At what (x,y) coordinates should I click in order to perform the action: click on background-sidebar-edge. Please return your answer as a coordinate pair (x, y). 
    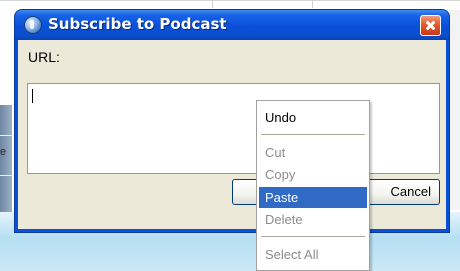
    Looking at the image, I should click on (6, 160).